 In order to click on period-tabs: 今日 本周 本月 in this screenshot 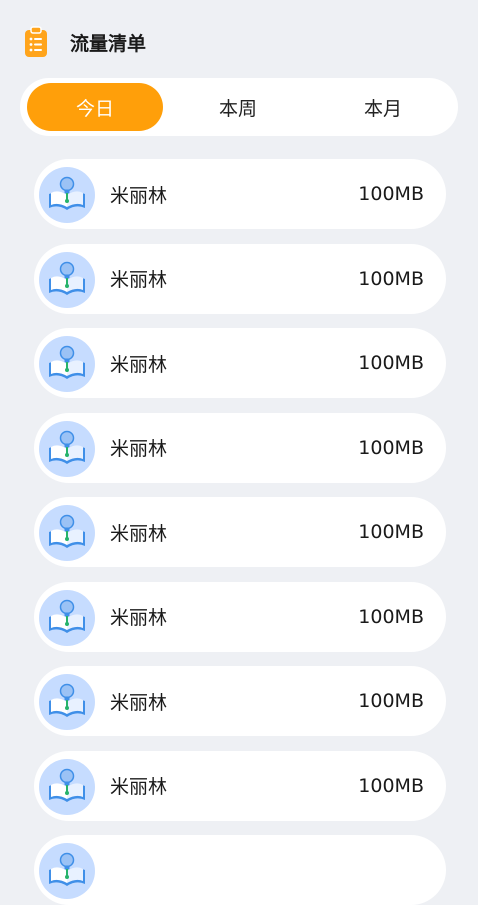, I will do `click(239, 107)`.